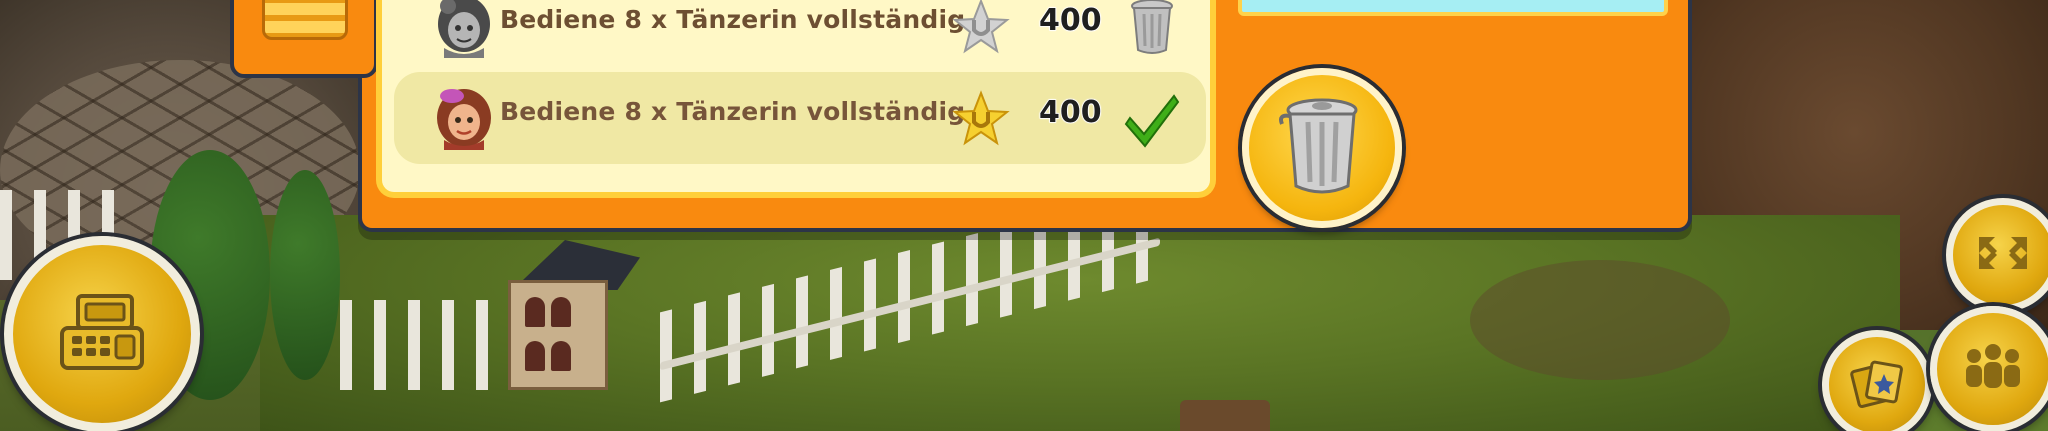 The width and height of the screenshot is (2048, 431). I want to click on cash-register-button, so click(102, 333).